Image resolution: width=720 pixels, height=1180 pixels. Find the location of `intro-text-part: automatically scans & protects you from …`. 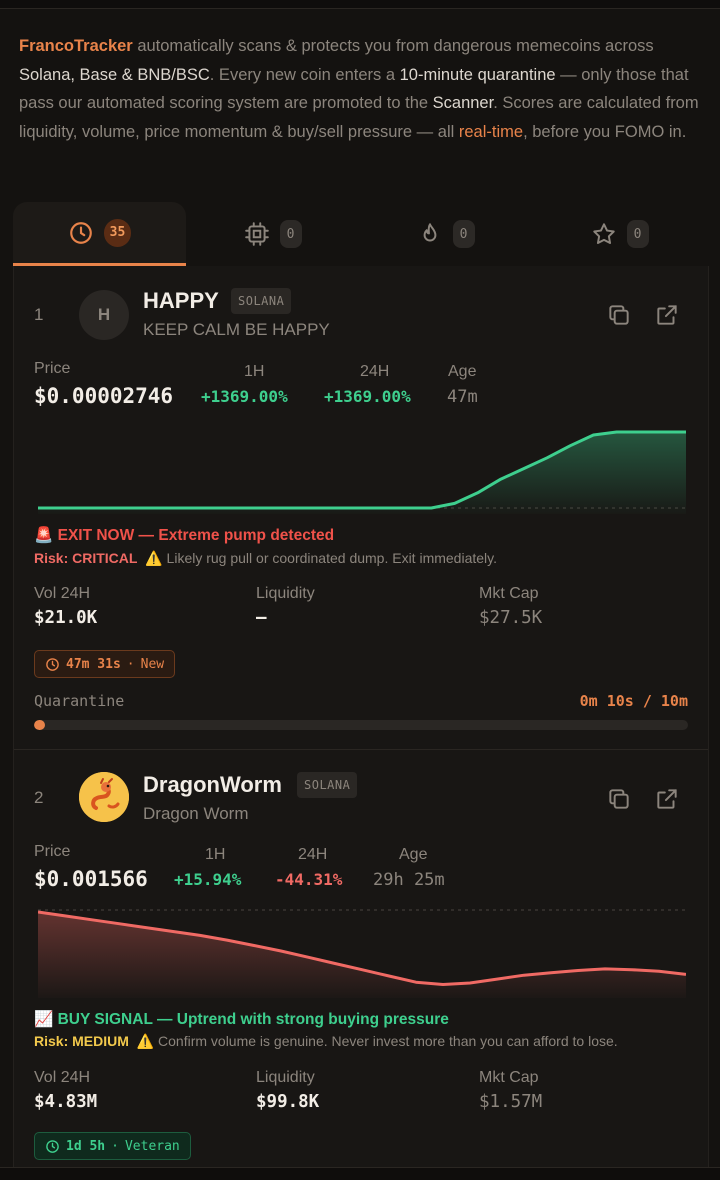

intro-text-part: automatically scans & protects you from … is located at coordinates (393, 46).